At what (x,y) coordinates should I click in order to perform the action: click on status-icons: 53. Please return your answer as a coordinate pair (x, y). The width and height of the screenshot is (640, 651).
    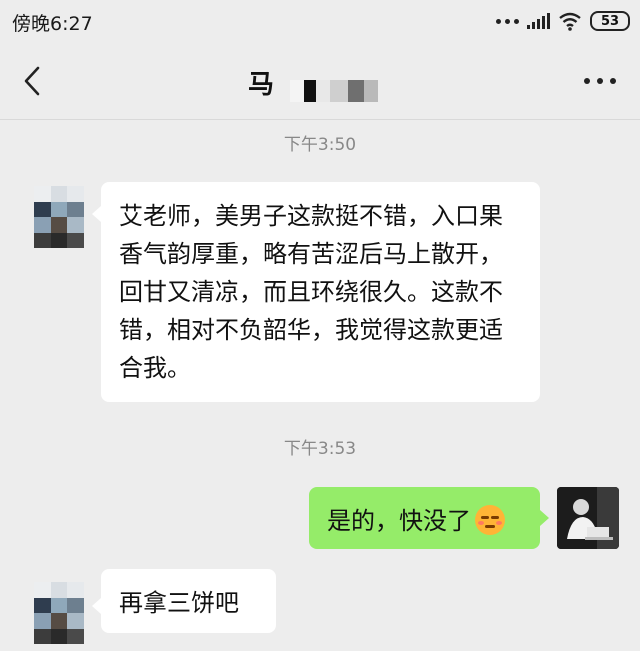
    Looking at the image, I should click on (563, 21).